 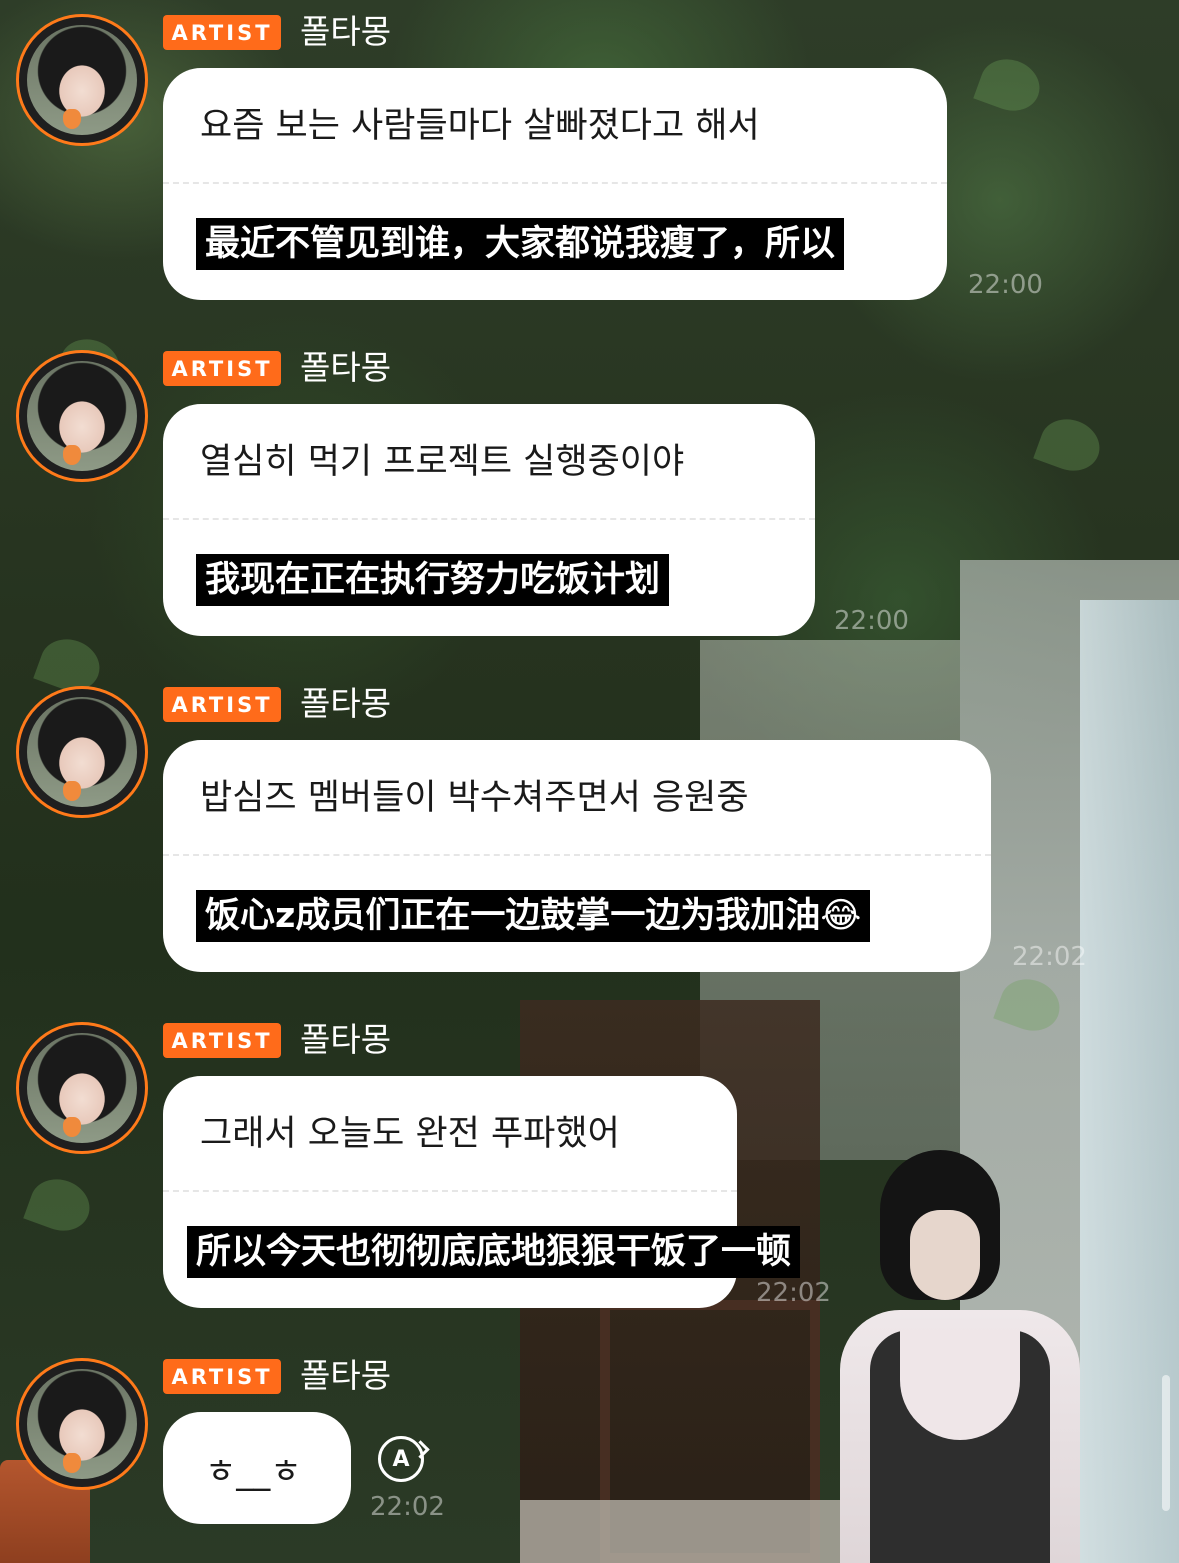 I want to click on scrollbar, so click(x=1166, y=1443).